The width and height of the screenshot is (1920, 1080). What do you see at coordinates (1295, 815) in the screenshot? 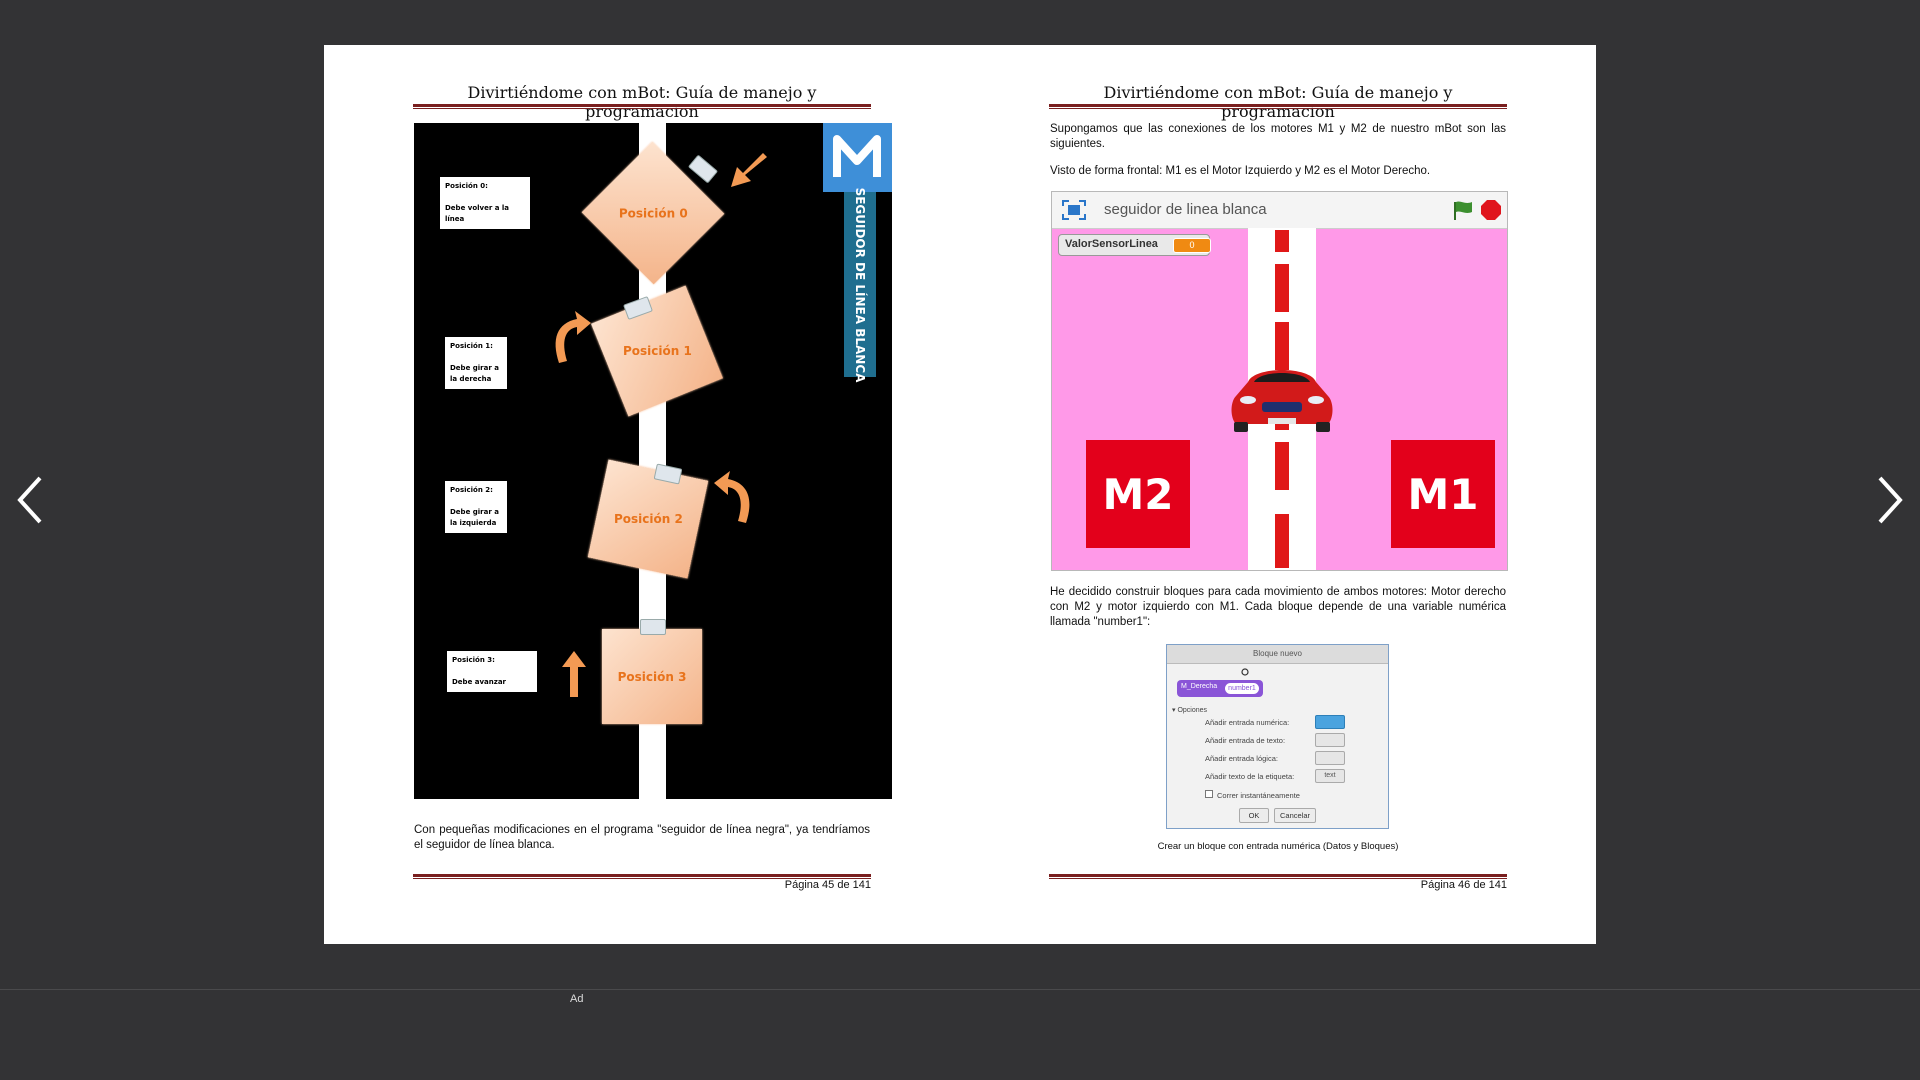
I see `cancel-button: Cancelar` at bounding box center [1295, 815].